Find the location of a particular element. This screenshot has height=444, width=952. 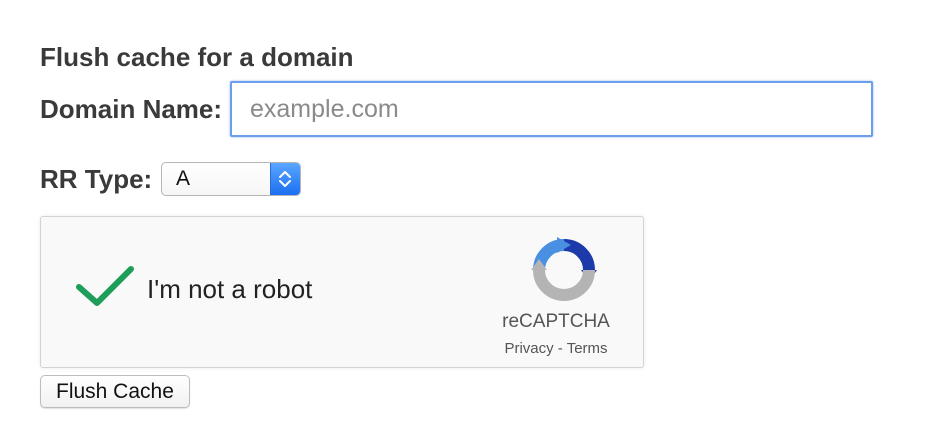

rr-type-label: RR Type: is located at coordinates (96, 179).